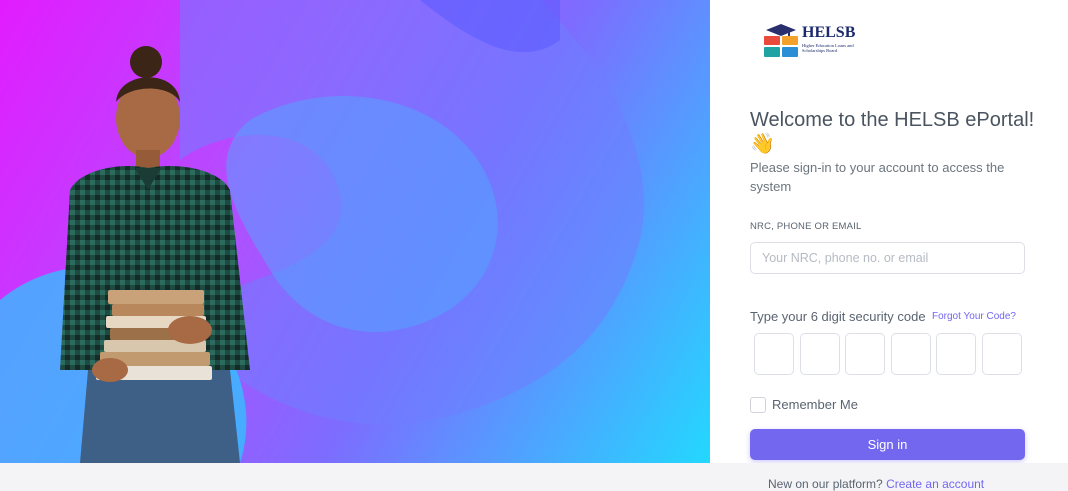 The image size is (1068, 491). What do you see at coordinates (974, 316) in the screenshot?
I see `forgot-code-link: Forgot Your Code?` at bounding box center [974, 316].